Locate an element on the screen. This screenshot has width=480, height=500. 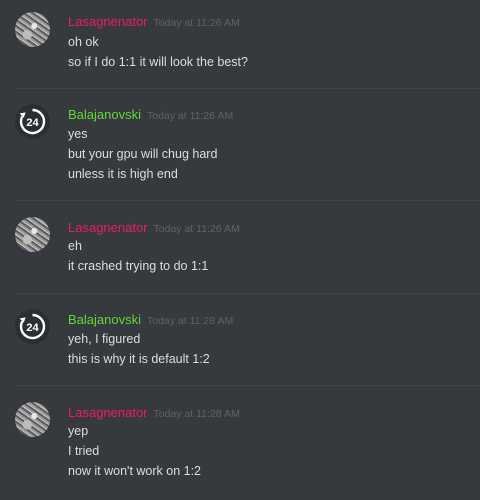
message-text: but your gpu will chug hard is located at coordinates (143, 154).